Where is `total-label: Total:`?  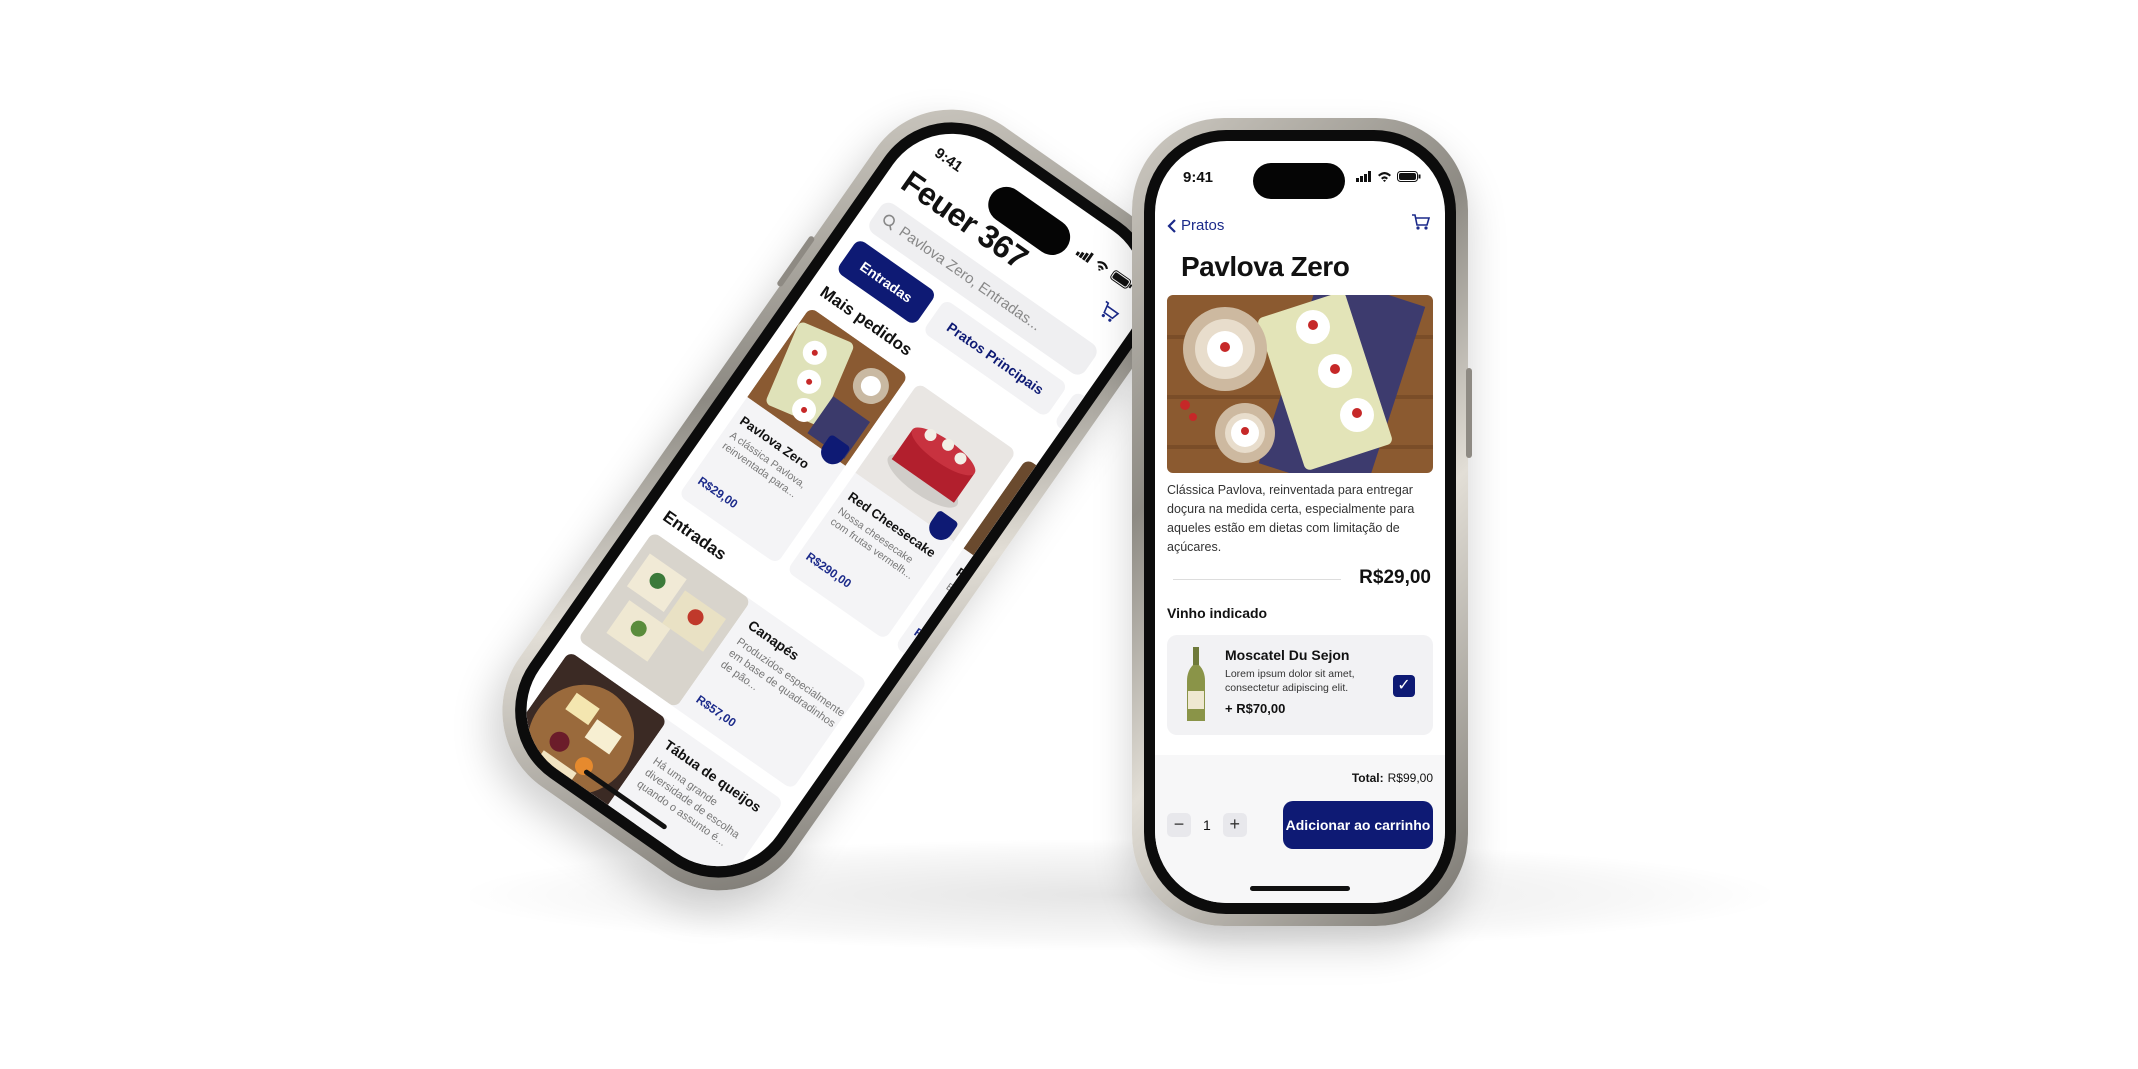 total-label: Total: is located at coordinates (1367, 778).